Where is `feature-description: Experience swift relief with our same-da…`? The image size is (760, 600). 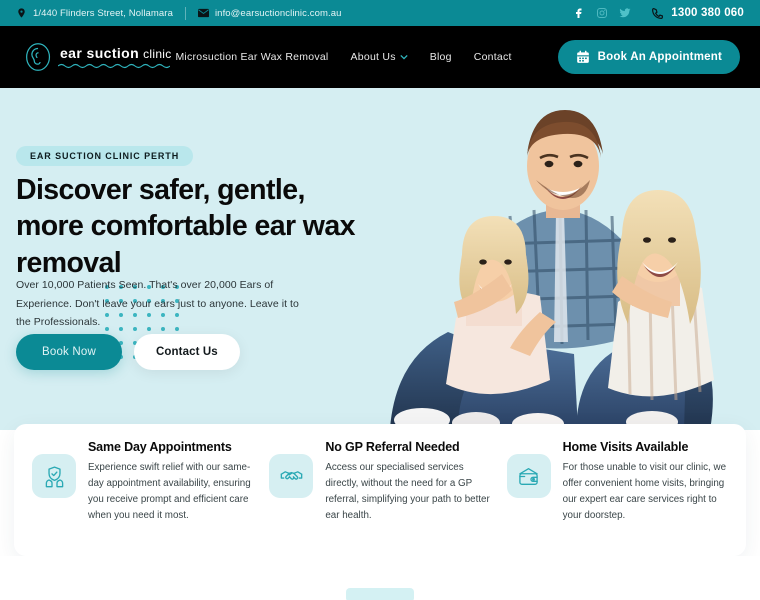 feature-description: Experience swift relief with our same-da… is located at coordinates (169, 491).